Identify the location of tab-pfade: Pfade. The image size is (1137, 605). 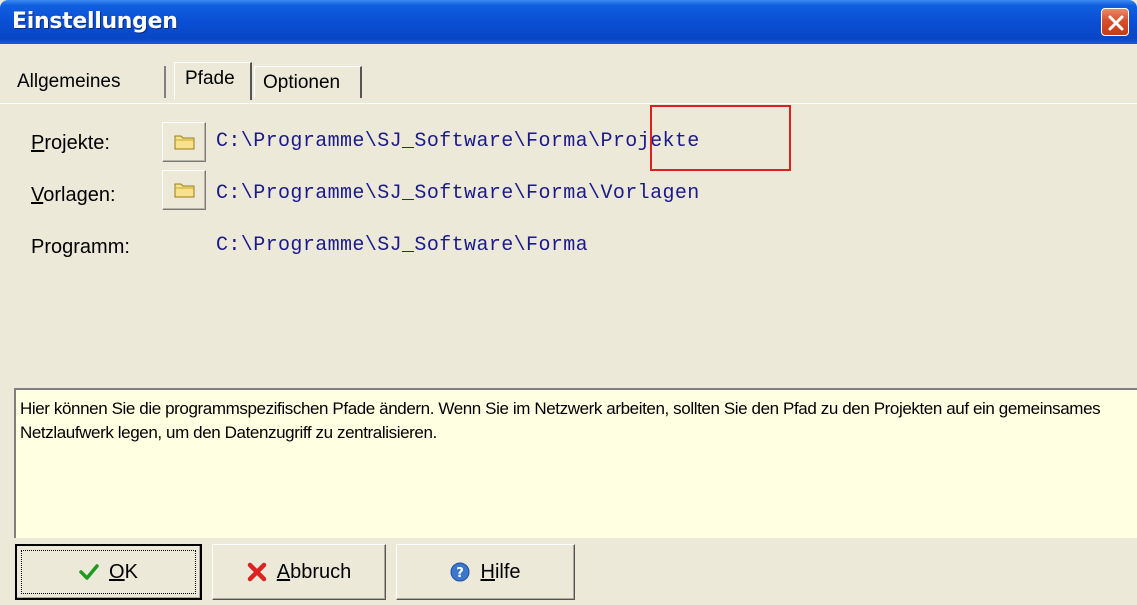
(213, 81).